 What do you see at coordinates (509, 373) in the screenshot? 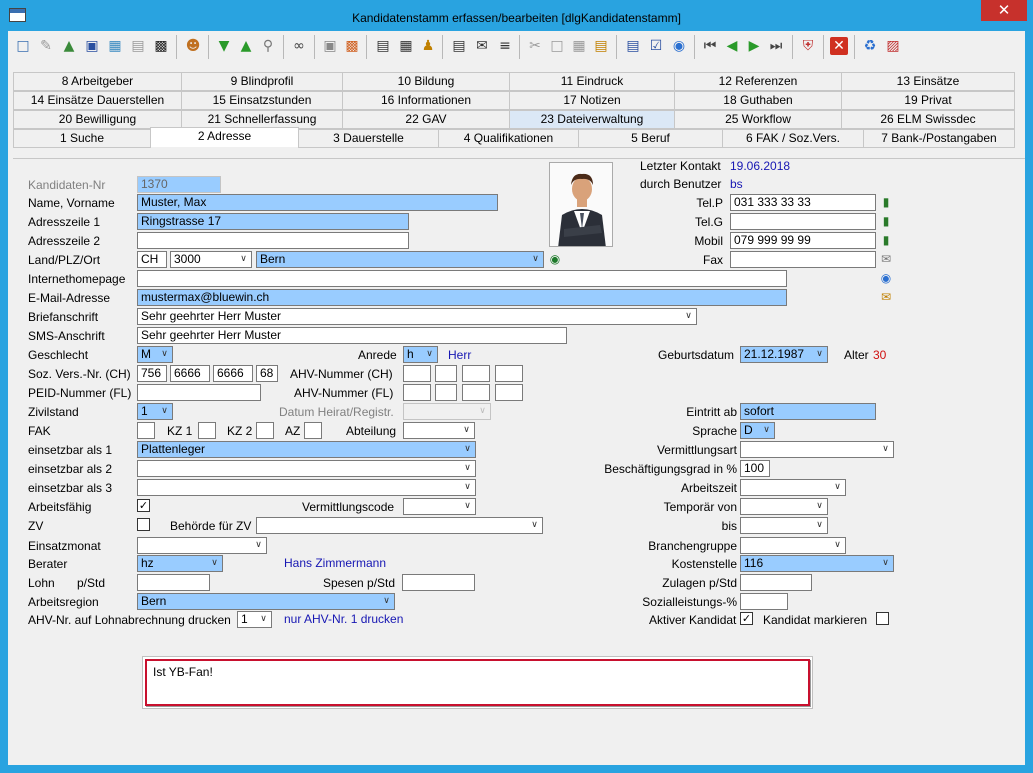
I see `ahv-ch-part4` at bounding box center [509, 373].